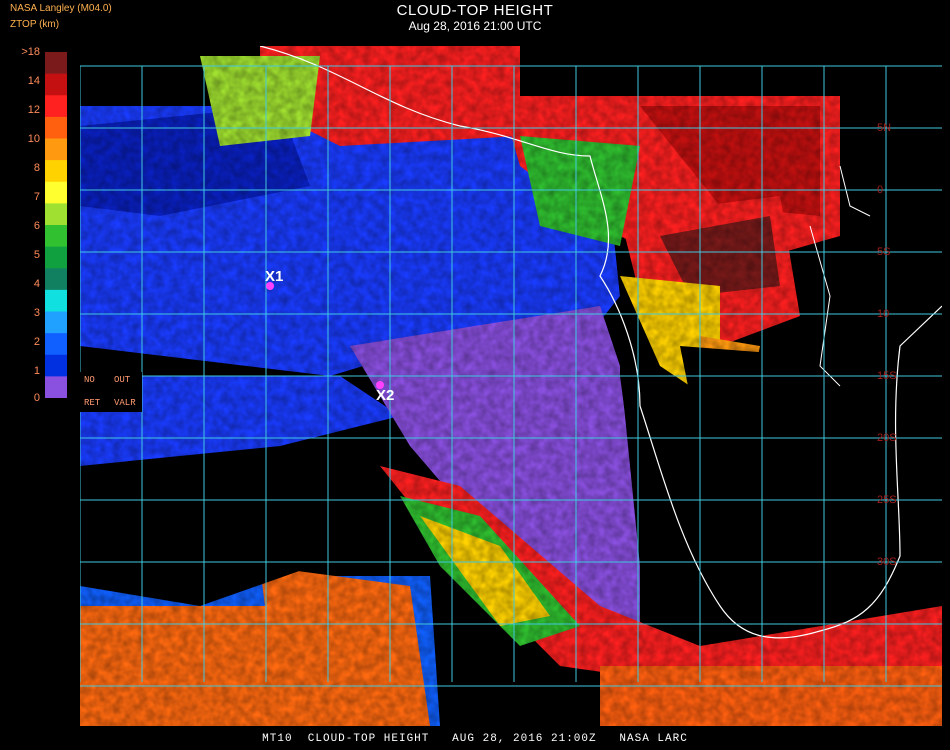 This screenshot has height=750, width=950. What do you see at coordinates (89, 380) in the screenshot?
I see `legend-no: NO` at bounding box center [89, 380].